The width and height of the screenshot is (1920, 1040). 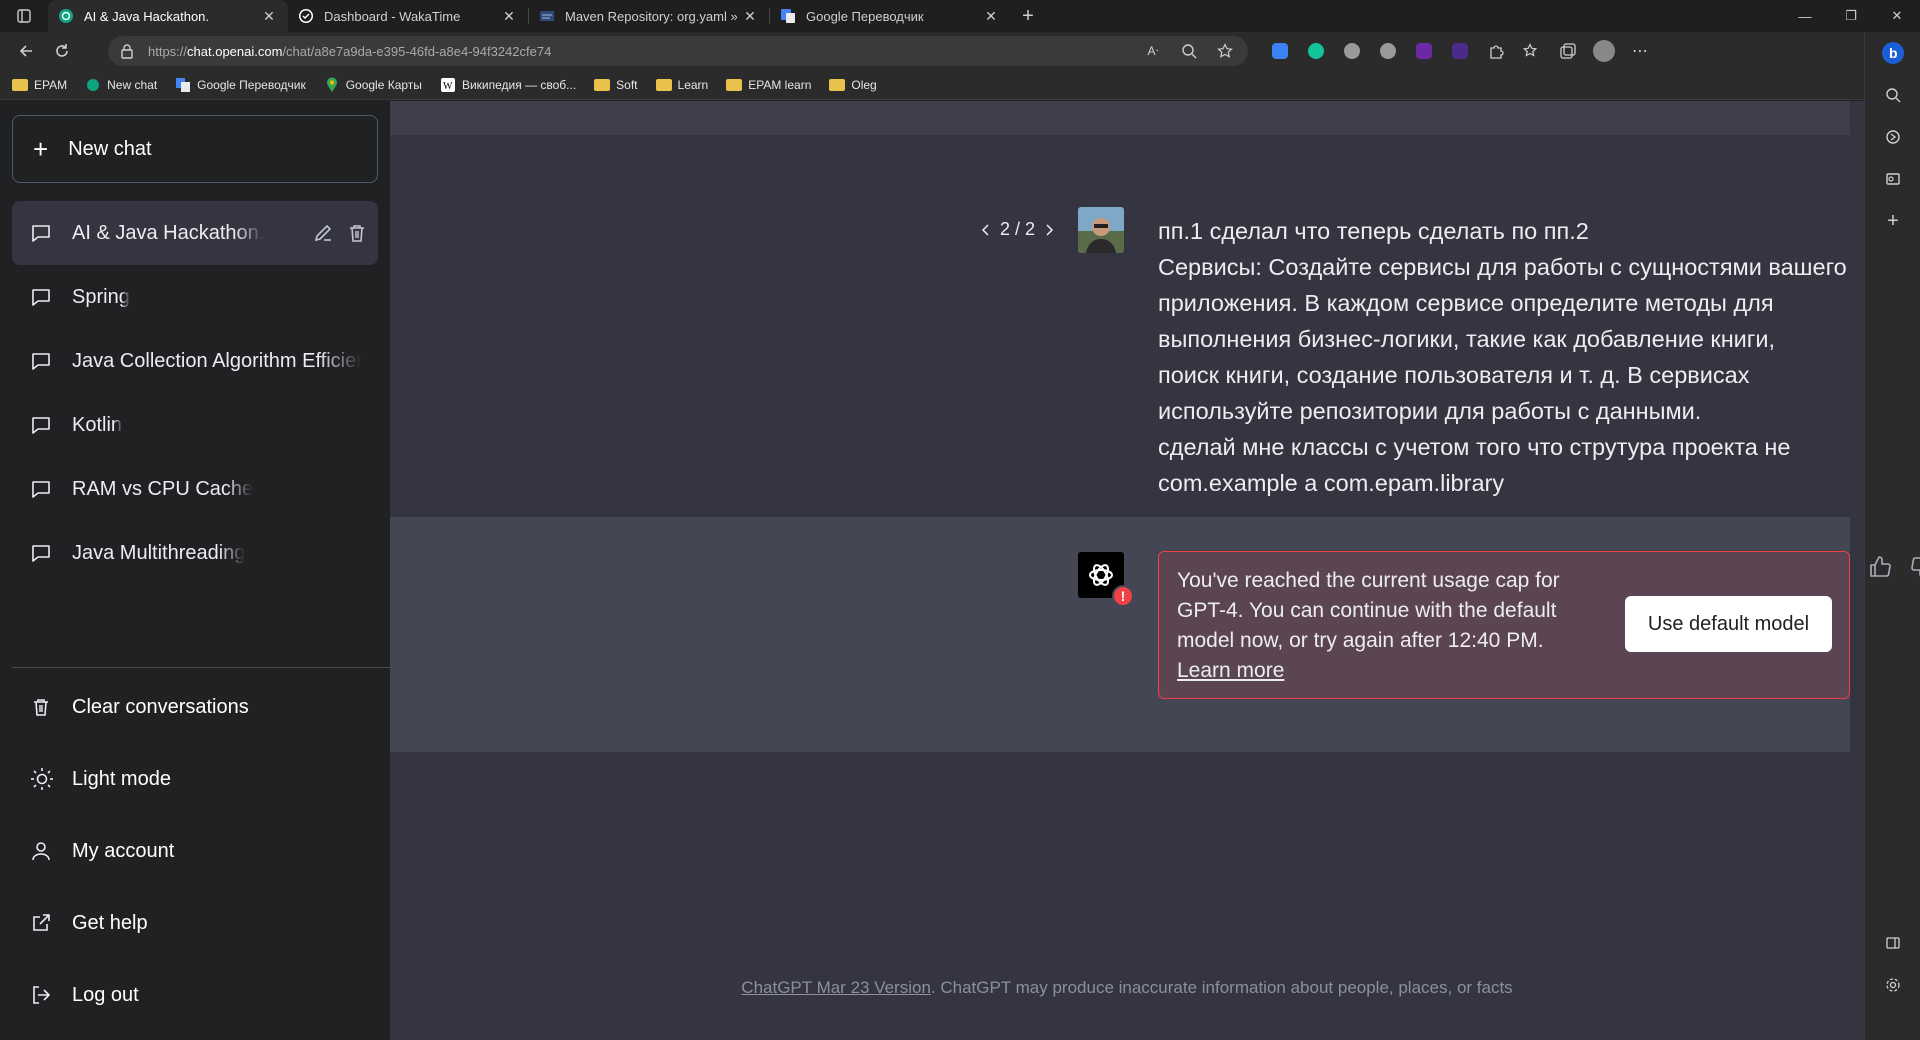 I want to click on bookmark-epam: EPAM, so click(x=39, y=85).